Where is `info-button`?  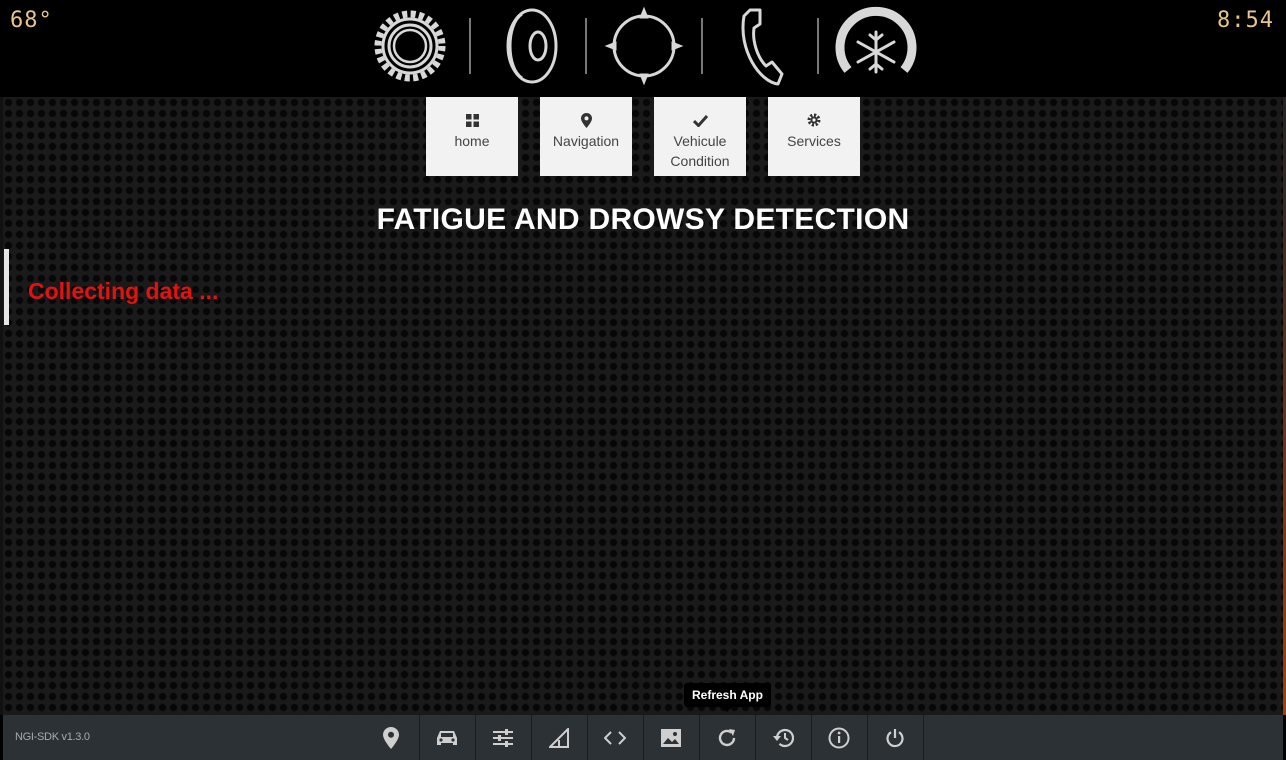
info-button is located at coordinates (838, 737).